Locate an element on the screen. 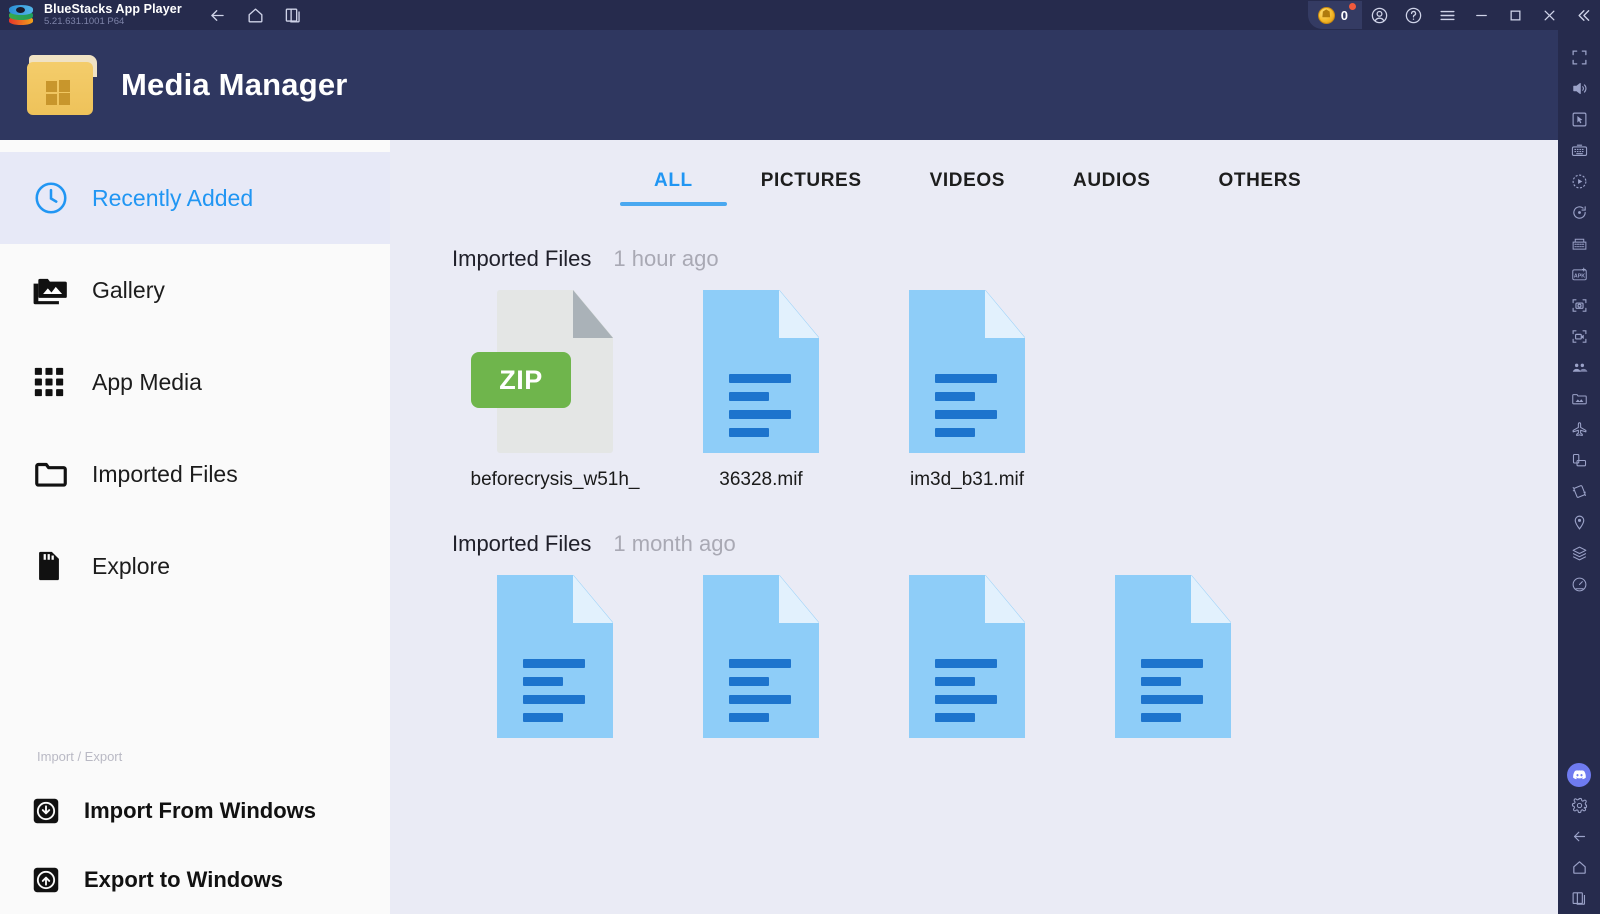  multi-instance-icon is located at coordinates (294, 15).